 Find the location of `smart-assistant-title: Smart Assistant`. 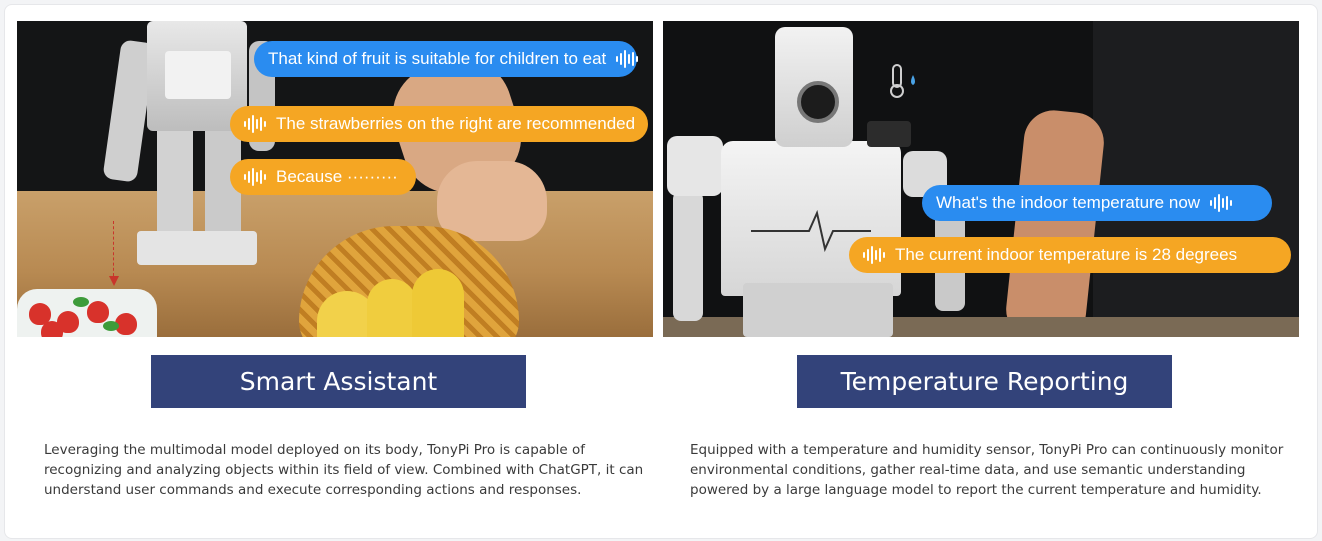

smart-assistant-title: Smart Assistant is located at coordinates (338, 381).